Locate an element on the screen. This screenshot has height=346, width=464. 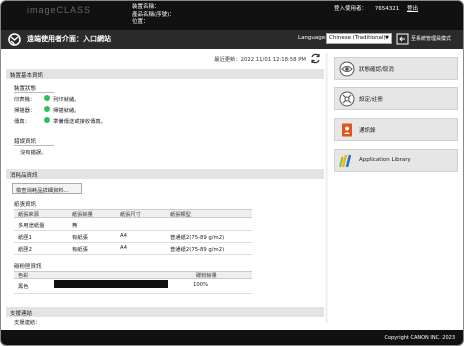
side-menu-label: Application Library is located at coordinates (385, 160).